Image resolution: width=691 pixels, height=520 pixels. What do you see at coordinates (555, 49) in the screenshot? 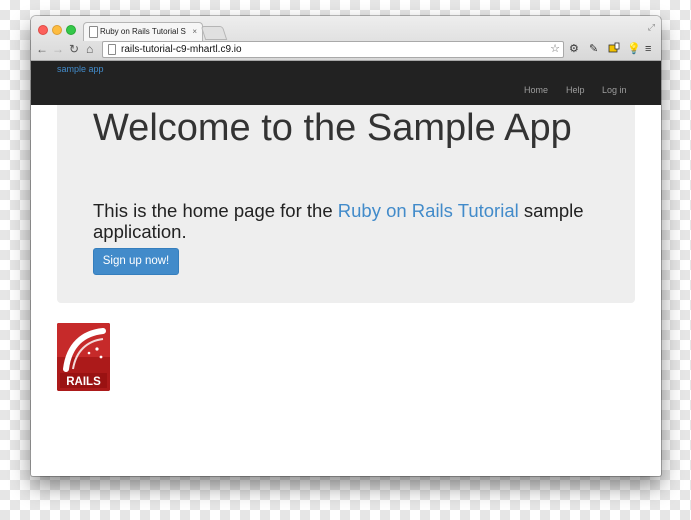
I see `star-icon: ☆` at bounding box center [555, 49].